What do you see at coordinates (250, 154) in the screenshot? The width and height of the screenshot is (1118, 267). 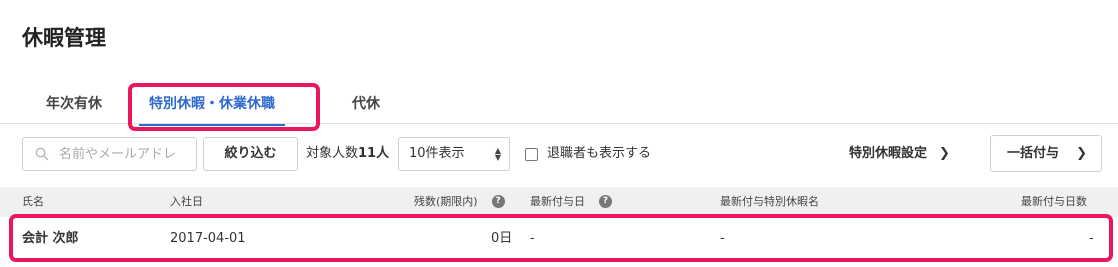 I see `filter-button: 絞り込む` at bounding box center [250, 154].